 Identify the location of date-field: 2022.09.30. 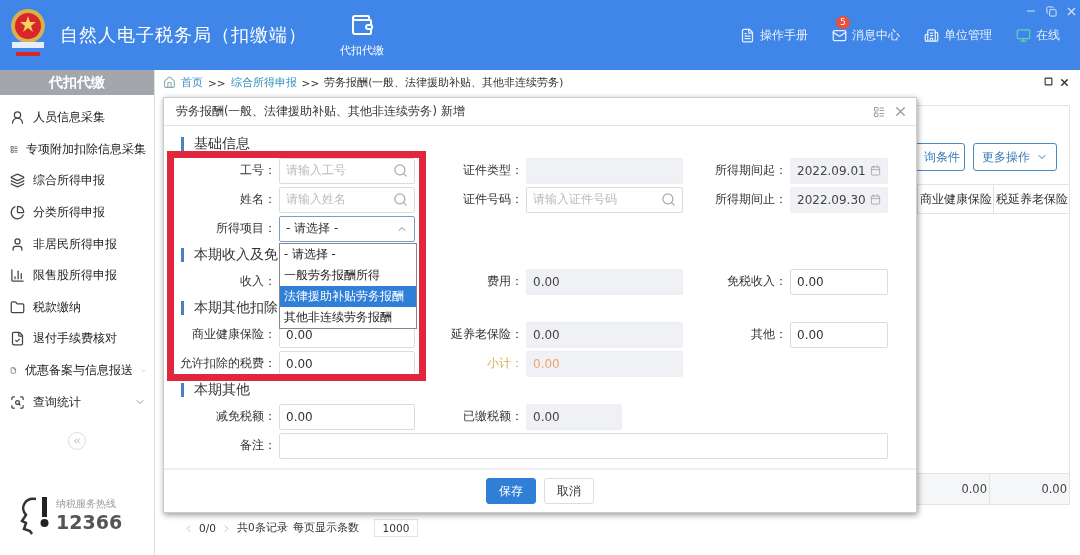
(839, 199).